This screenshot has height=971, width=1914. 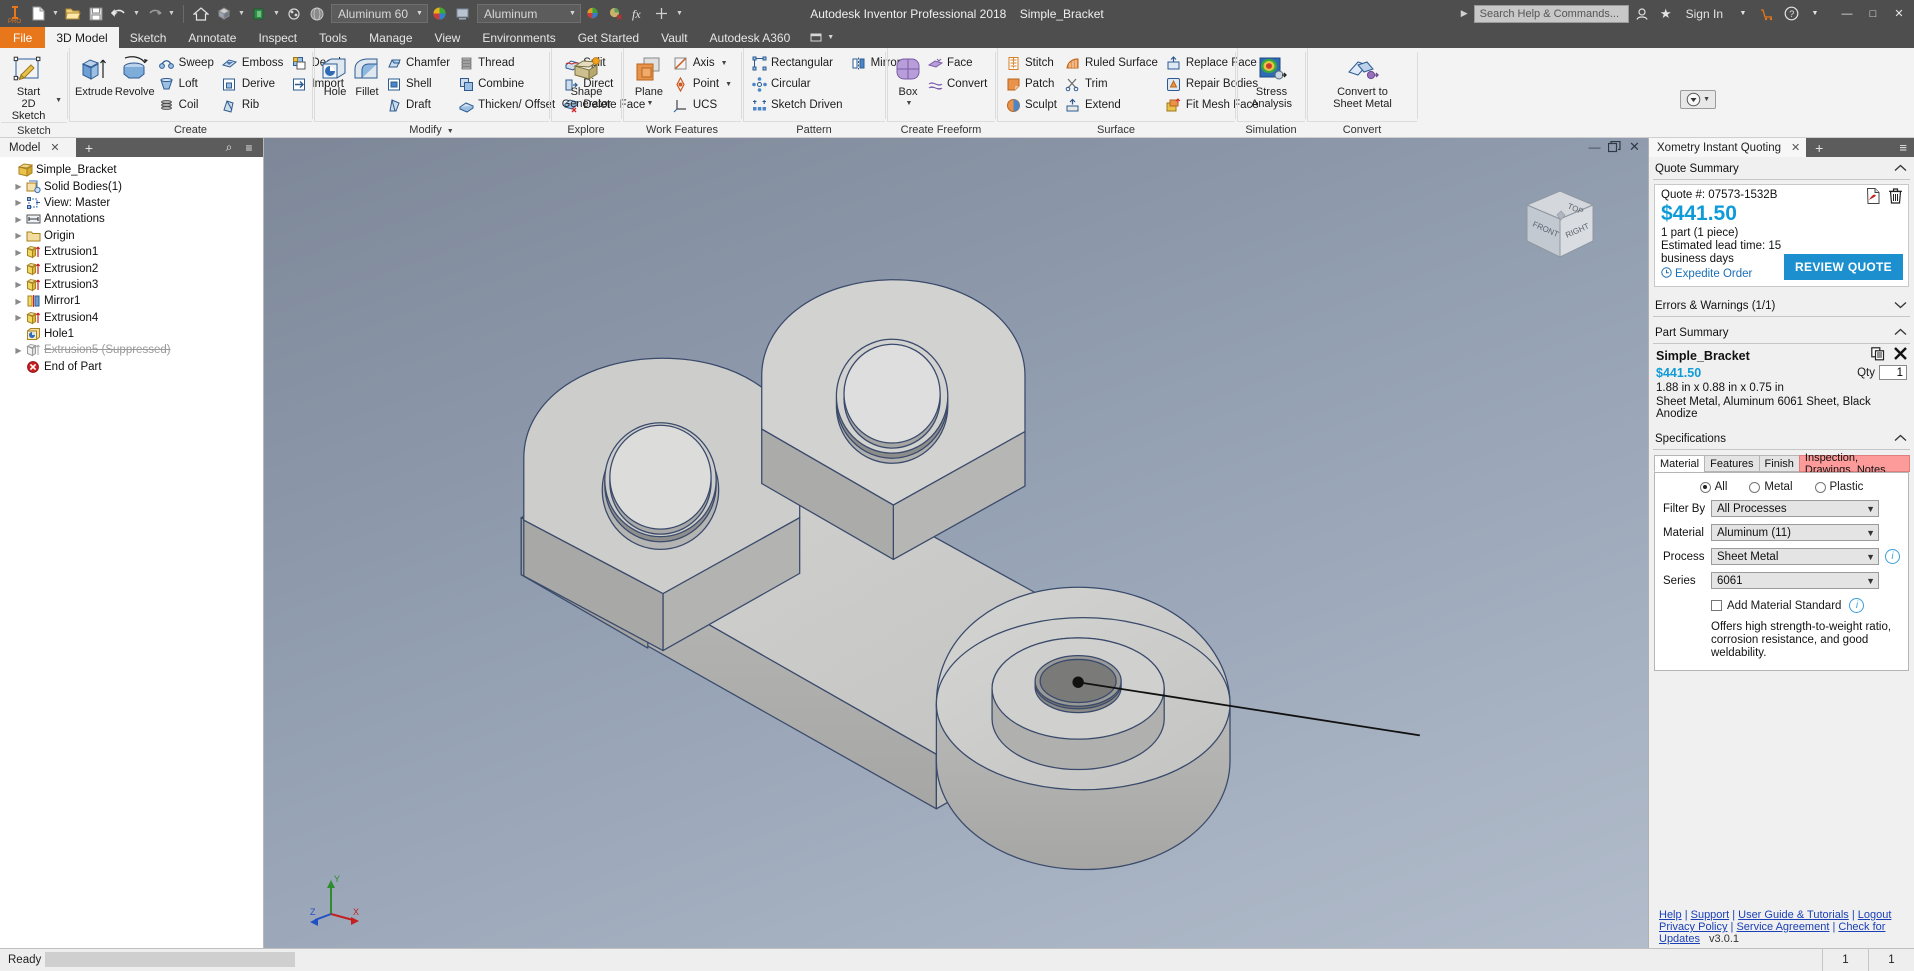 What do you see at coordinates (1713, 487) in the screenshot?
I see `radio-all: All` at bounding box center [1713, 487].